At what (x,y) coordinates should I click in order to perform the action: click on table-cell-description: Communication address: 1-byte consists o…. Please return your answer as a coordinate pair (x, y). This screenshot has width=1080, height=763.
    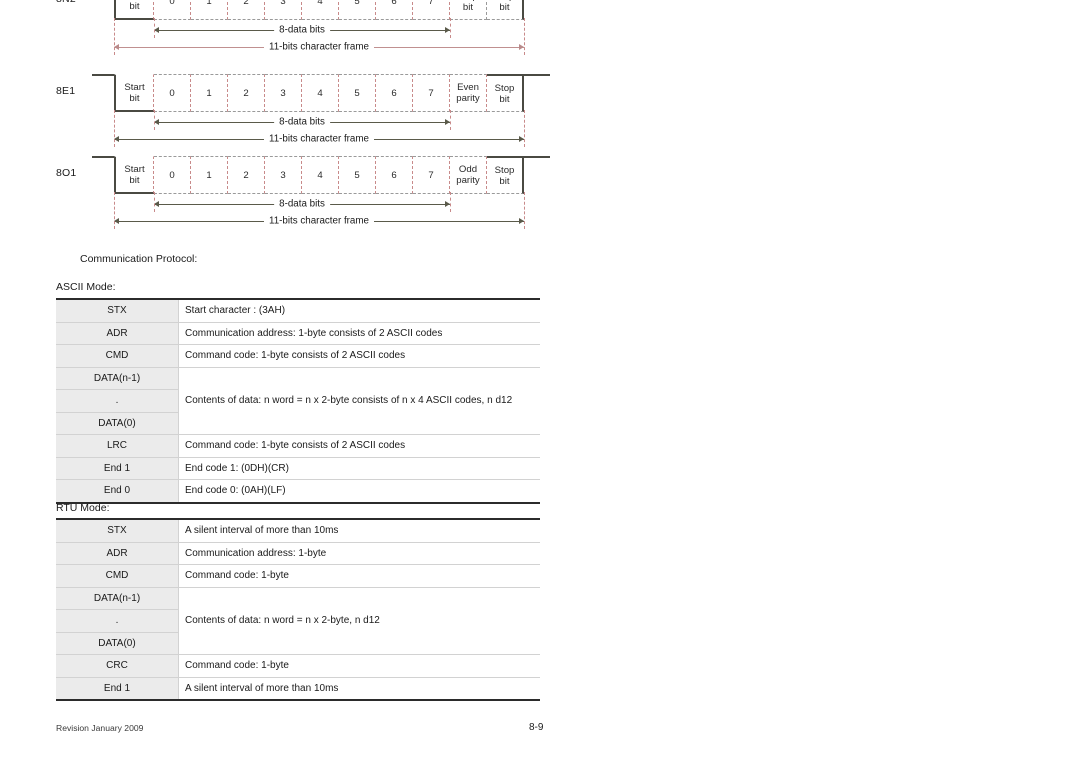
    Looking at the image, I should click on (359, 333).